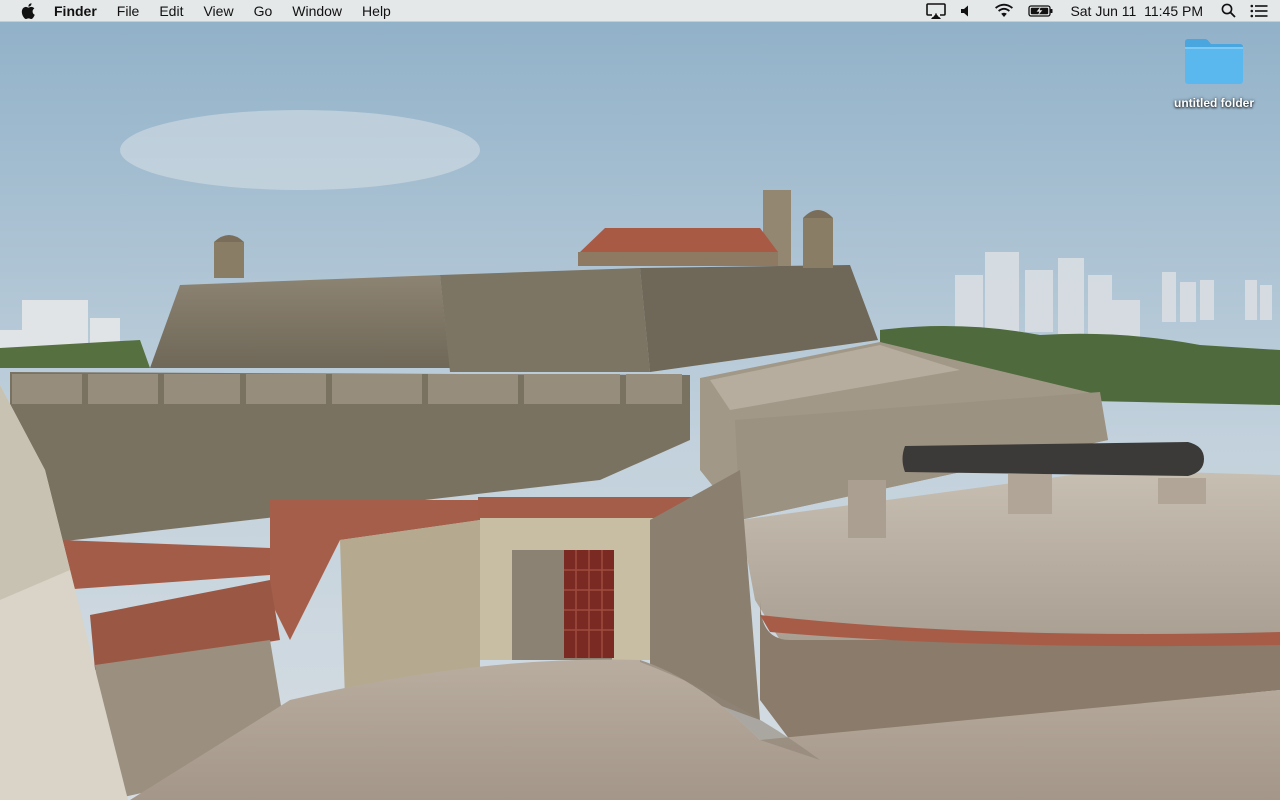  Describe the element at coordinates (1259, 11) in the screenshot. I see `notification-center-icon` at that location.